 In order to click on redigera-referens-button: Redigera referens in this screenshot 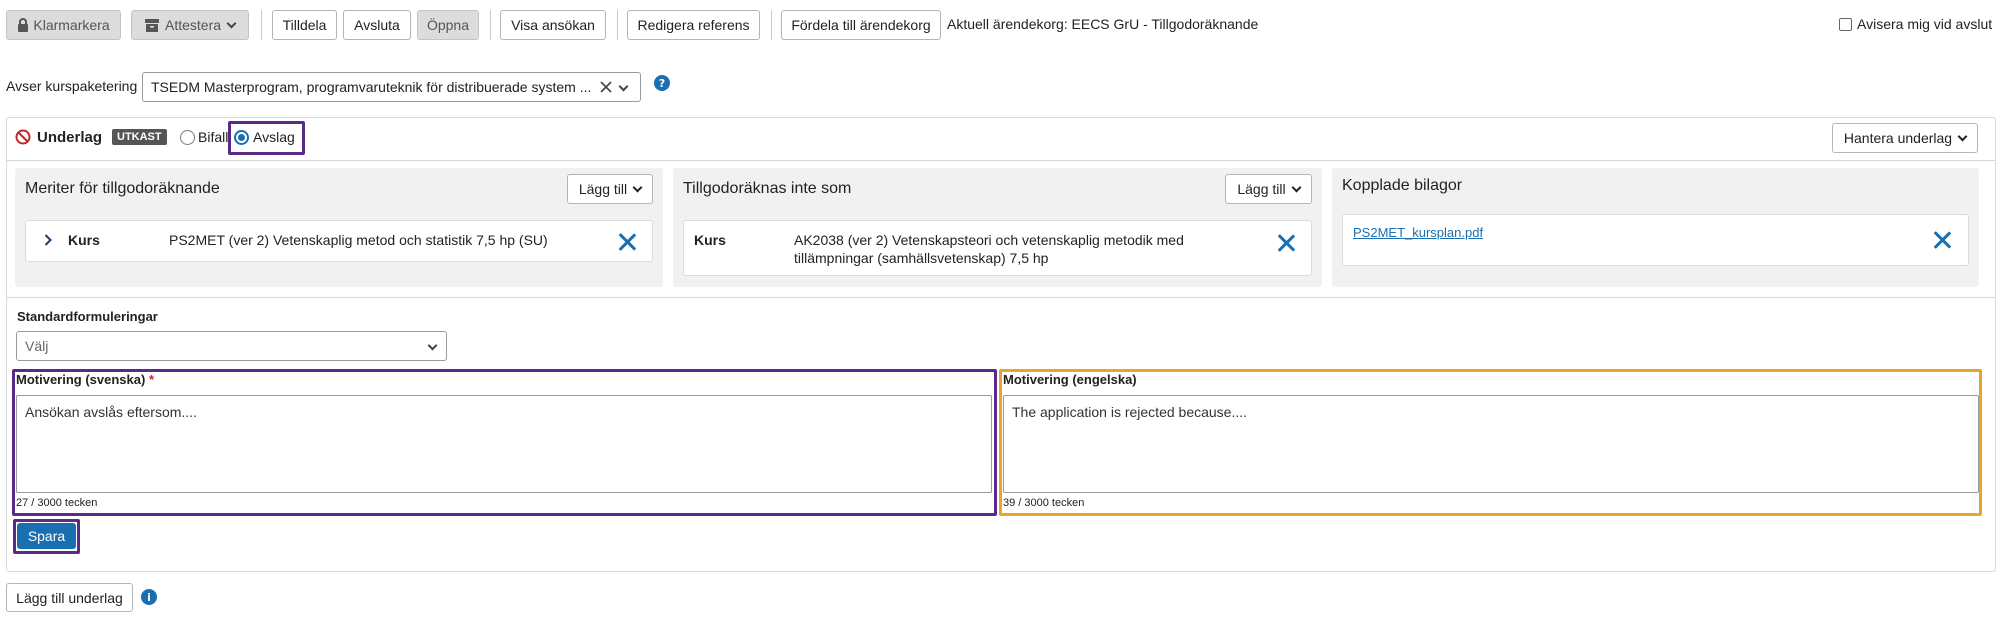, I will do `click(693, 25)`.